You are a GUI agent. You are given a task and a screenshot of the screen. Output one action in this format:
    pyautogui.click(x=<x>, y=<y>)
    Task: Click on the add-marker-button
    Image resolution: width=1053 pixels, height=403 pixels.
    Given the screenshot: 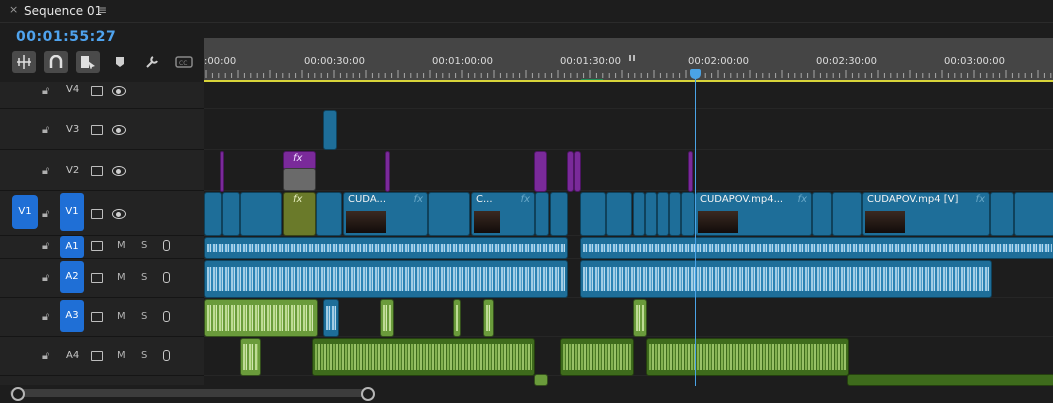 What is the action you would take?
    pyautogui.click(x=120, y=62)
    